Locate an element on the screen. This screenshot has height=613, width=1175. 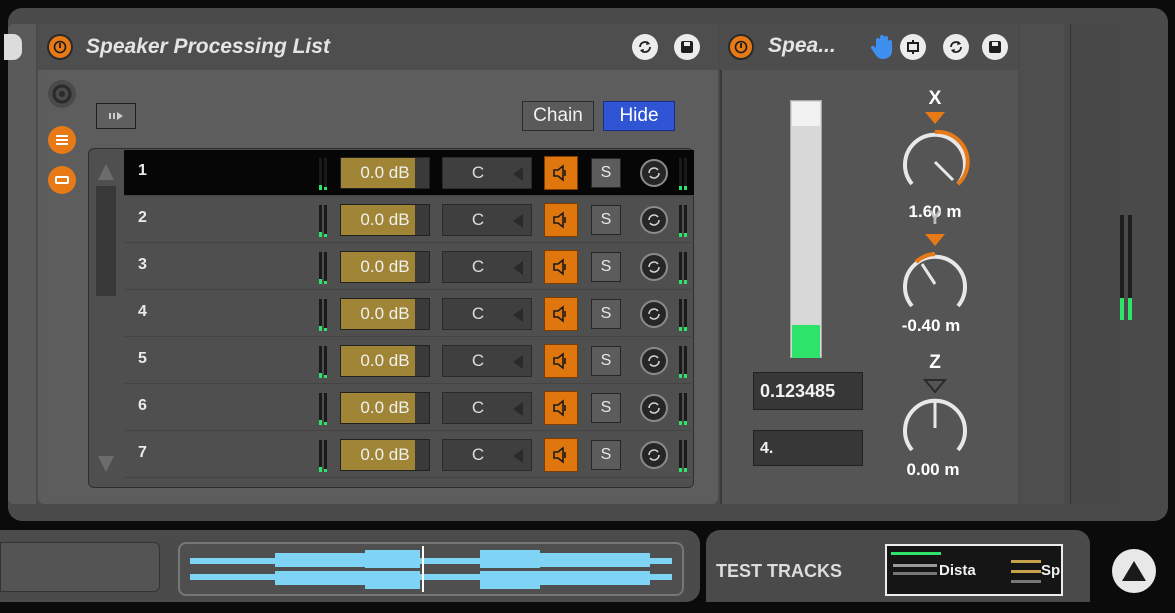
output-meter-right-level is located at coordinates (1130, 309).